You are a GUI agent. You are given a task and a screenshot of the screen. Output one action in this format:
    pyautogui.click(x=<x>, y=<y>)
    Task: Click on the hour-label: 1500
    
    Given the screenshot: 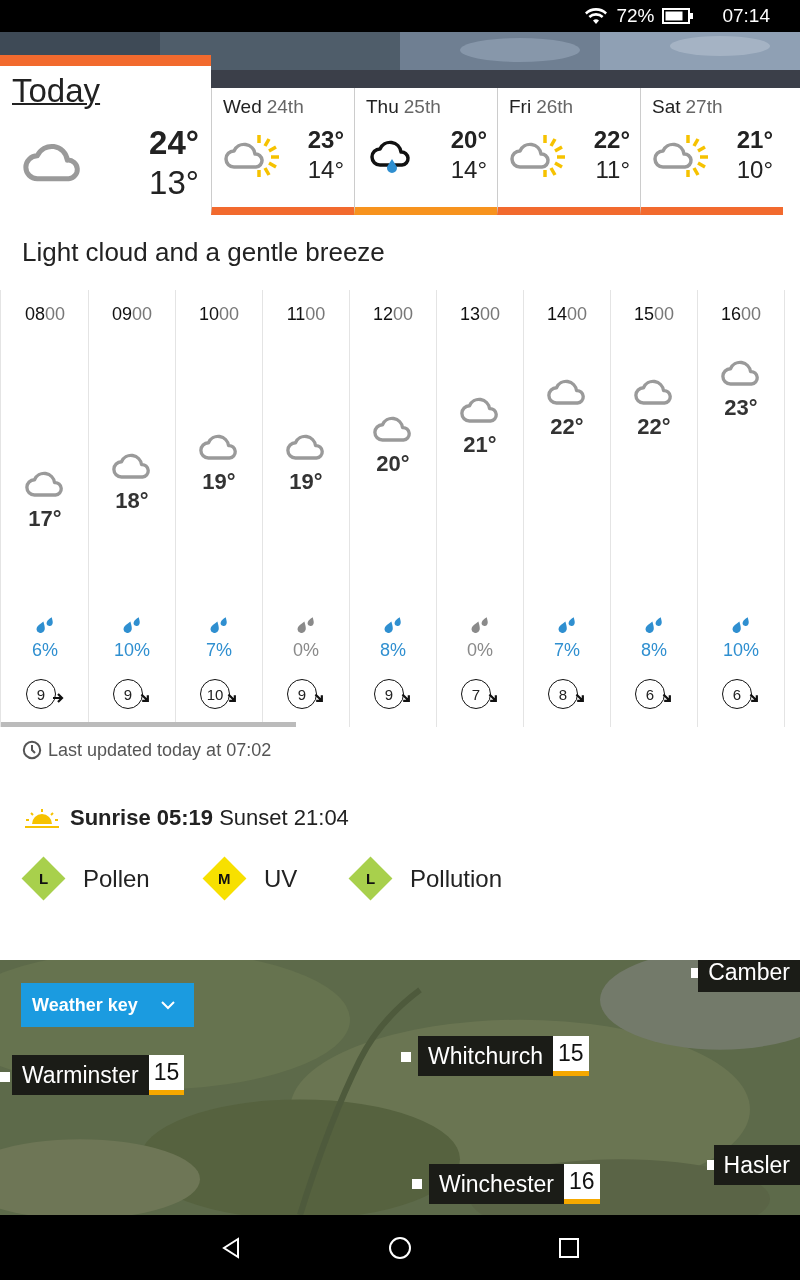 What is the action you would take?
    pyautogui.click(x=654, y=314)
    